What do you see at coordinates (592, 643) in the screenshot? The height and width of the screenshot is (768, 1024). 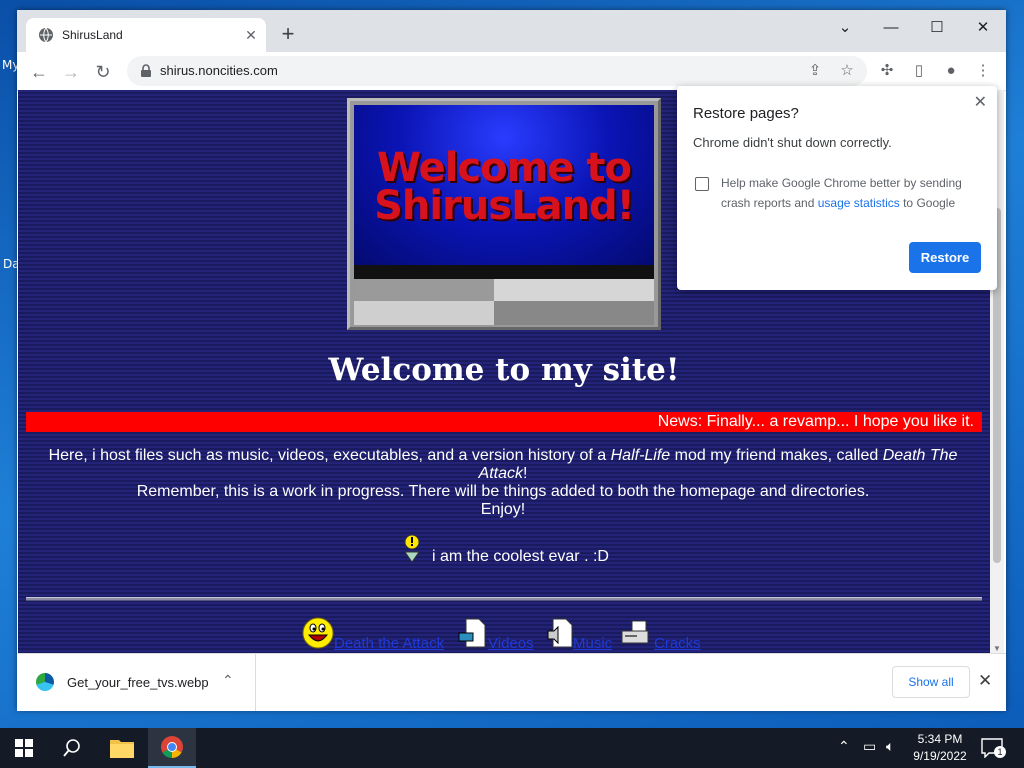 I see `nav-link-label: Music` at bounding box center [592, 643].